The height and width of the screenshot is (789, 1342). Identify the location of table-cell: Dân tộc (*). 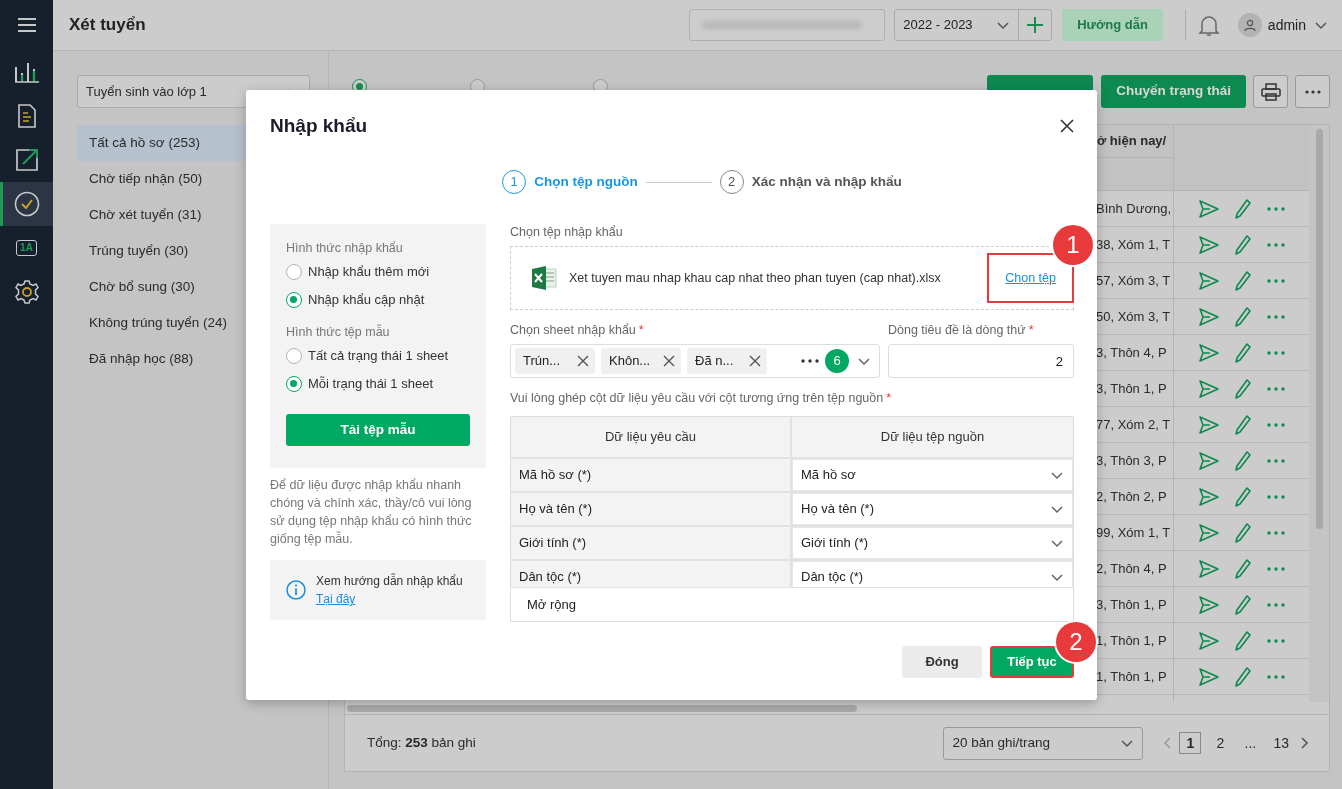
(651, 574).